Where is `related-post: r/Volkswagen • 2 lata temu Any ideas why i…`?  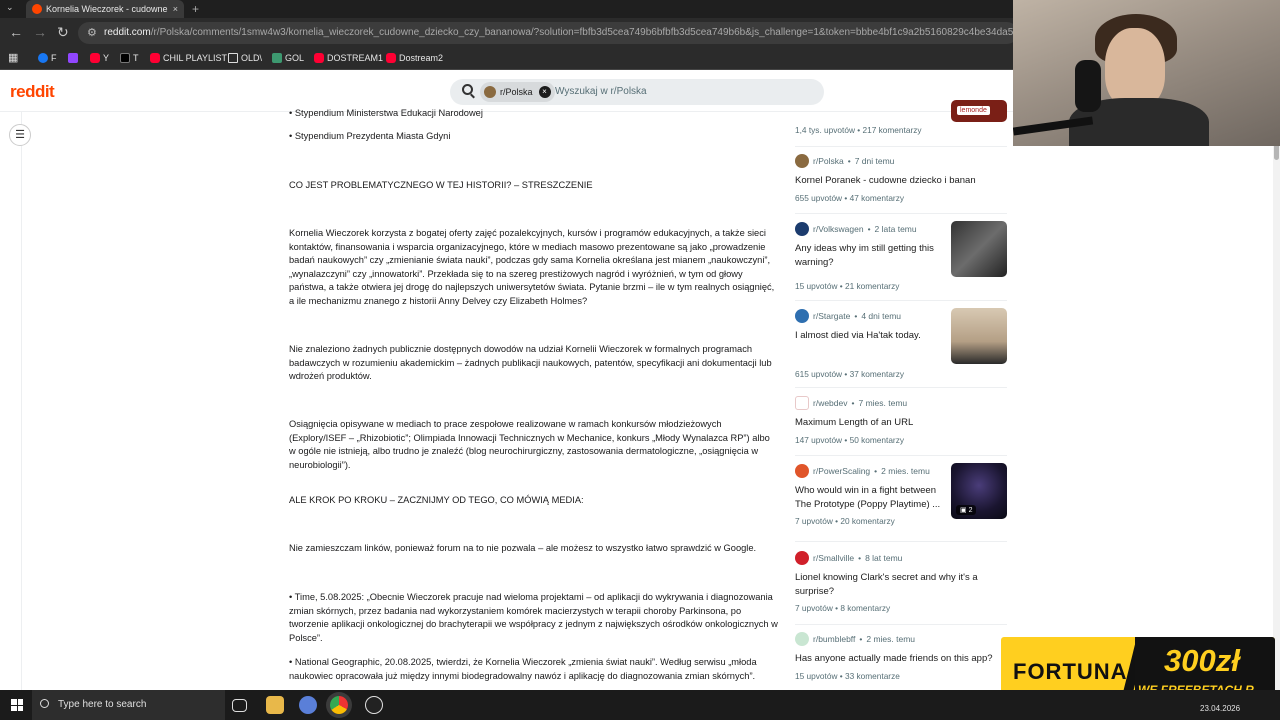 related-post: r/Volkswagen • 2 lata temu Any ideas why i… is located at coordinates (870, 256).